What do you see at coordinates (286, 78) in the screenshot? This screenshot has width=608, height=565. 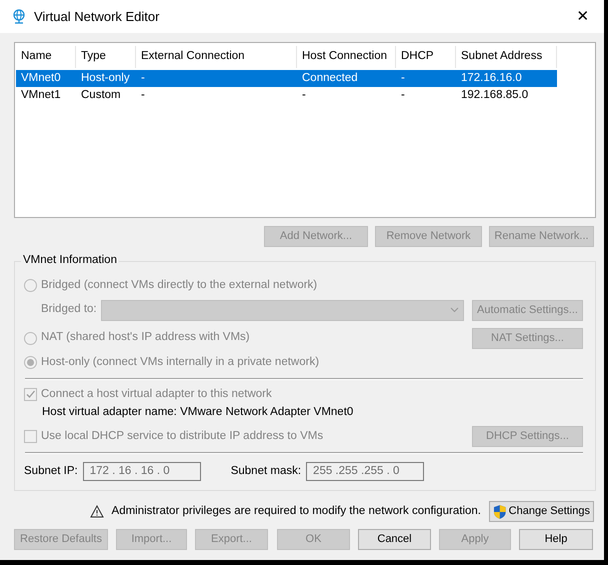 I see `table-row: VMnet0 Host-only - Connected - 172.16.16.0` at bounding box center [286, 78].